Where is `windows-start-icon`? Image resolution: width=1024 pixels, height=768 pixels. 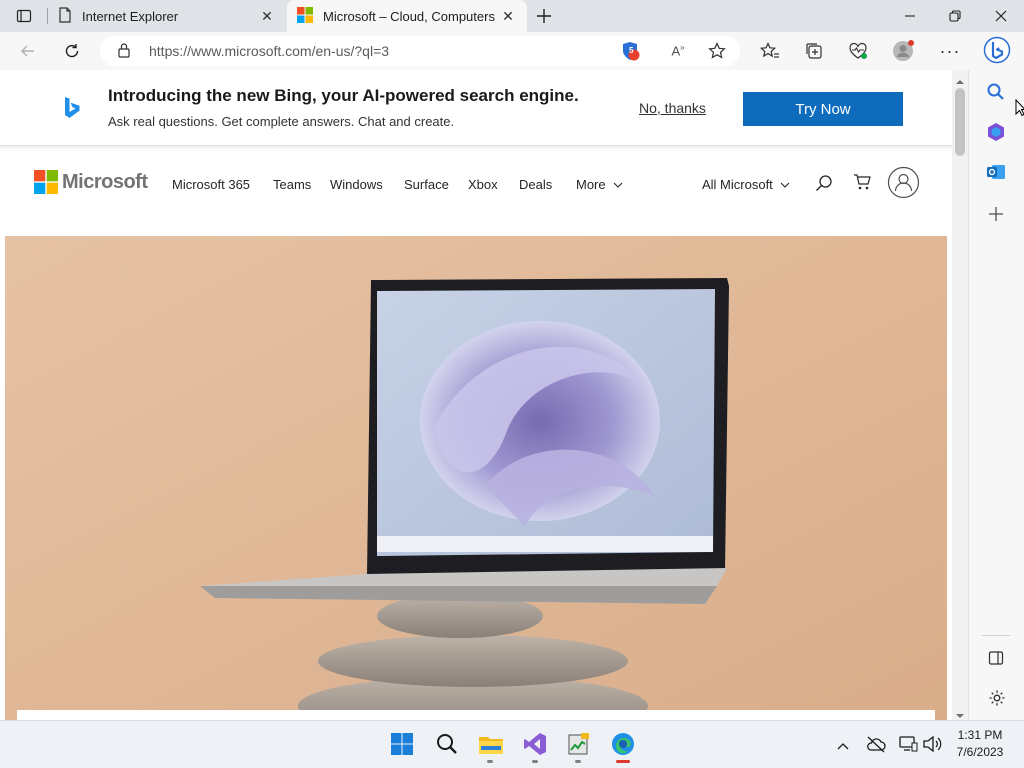
windows-start-icon is located at coordinates (402, 746).